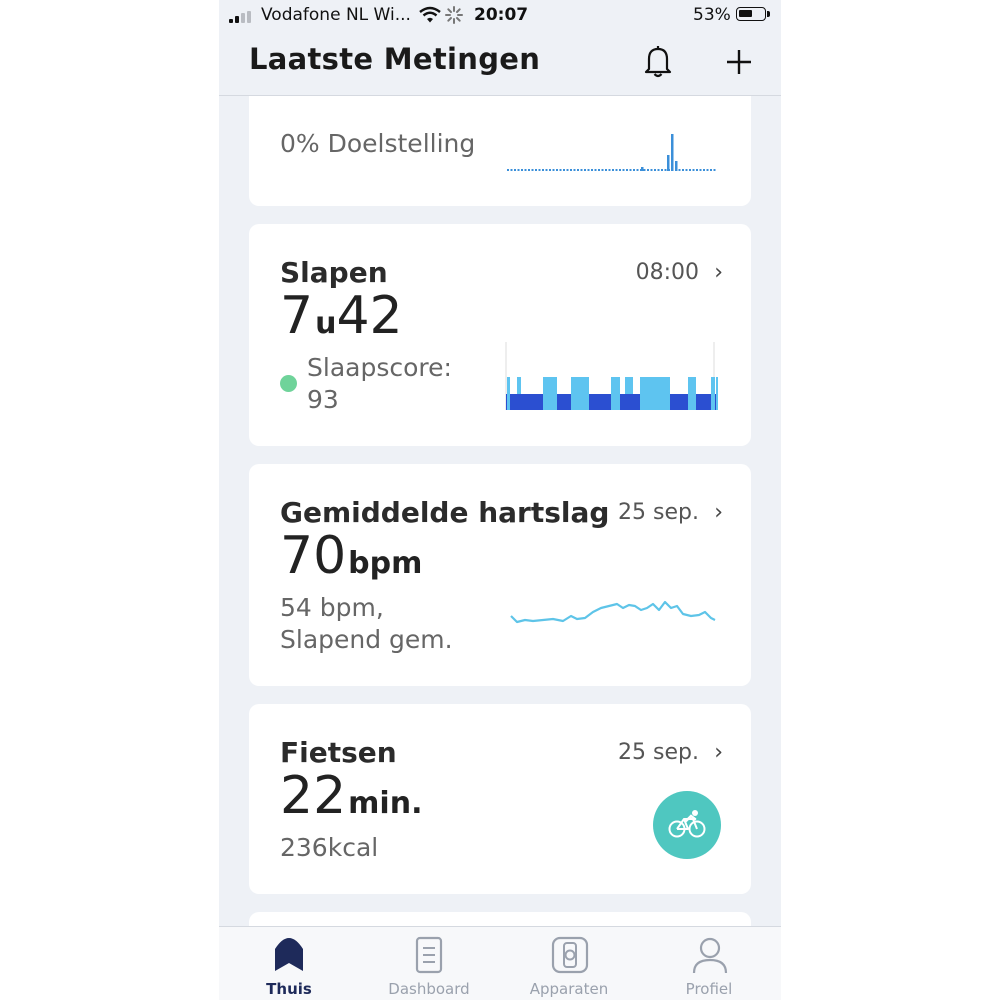 This screenshot has height=1000, width=1000. I want to click on bicycle-icon, so click(687, 825).